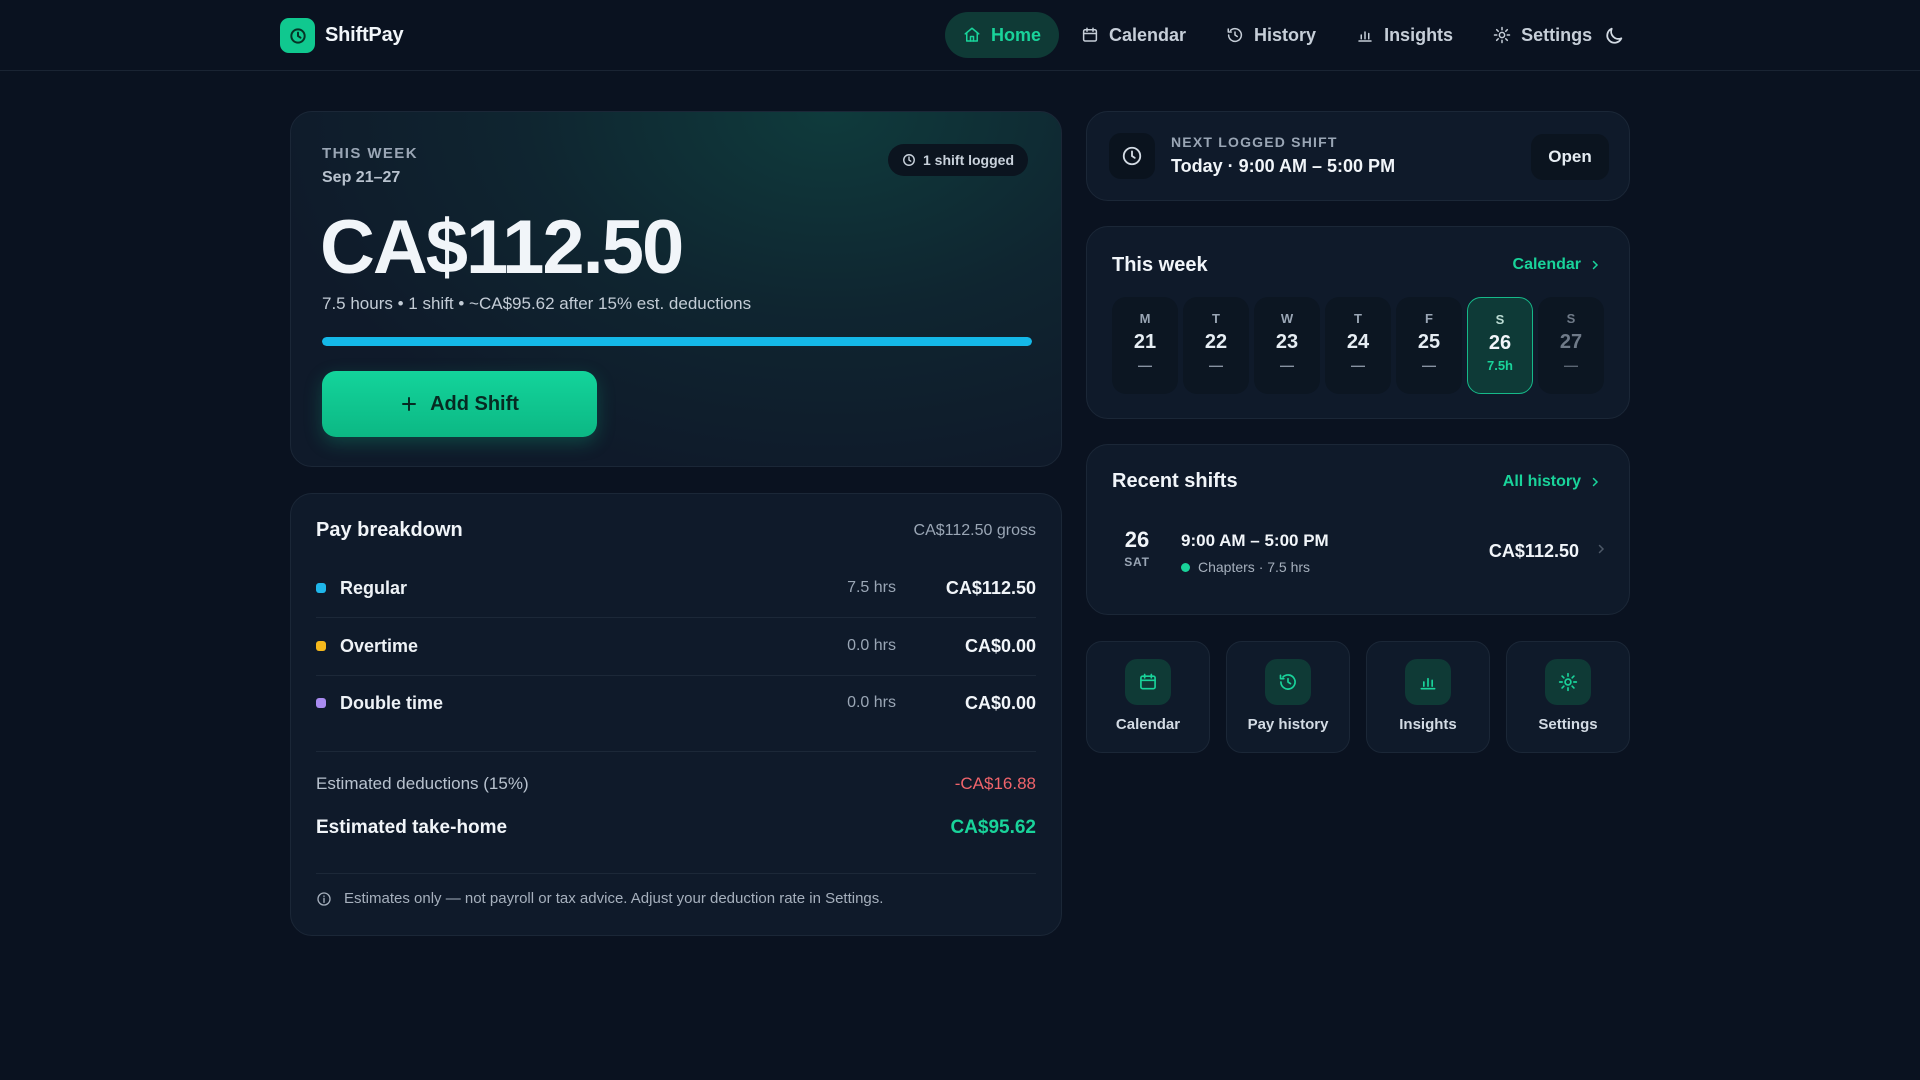 The image size is (1920, 1080). What do you see at coordinates (1614, 36) in the screenshot?
I see `theme-toggle-button` at bounding box center [1614, 36].